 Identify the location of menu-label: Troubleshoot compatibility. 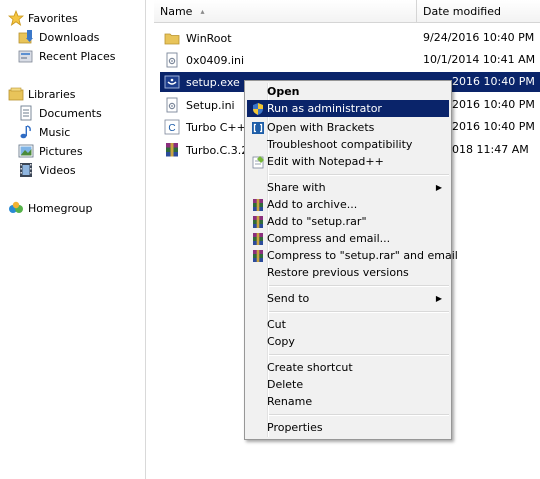
(340, 144).